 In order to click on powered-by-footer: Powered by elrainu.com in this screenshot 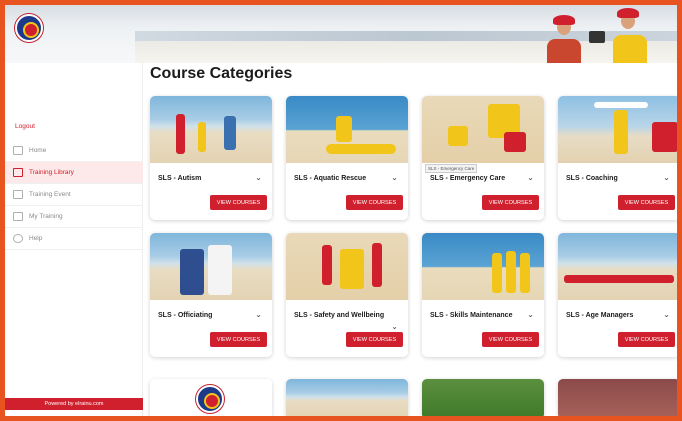, I will do `click(74, 404)`.